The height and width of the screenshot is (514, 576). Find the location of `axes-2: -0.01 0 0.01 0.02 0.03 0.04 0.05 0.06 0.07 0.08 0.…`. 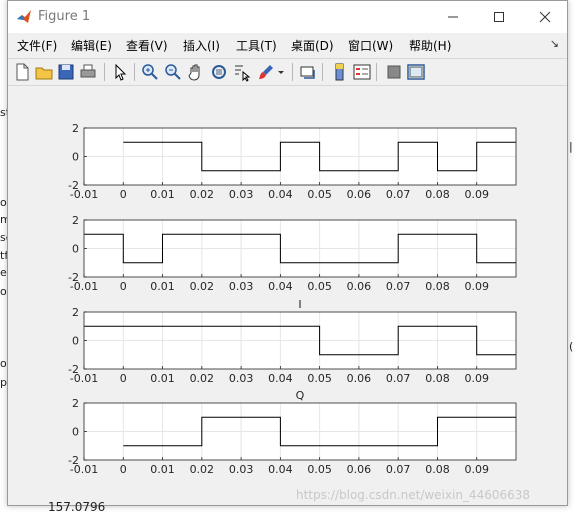

axes-2: -0.01 0 0.01 0.02 0.03 0.04 0.05 0.06 0.07 0.08 0.… is located at coordinates (292, 253).